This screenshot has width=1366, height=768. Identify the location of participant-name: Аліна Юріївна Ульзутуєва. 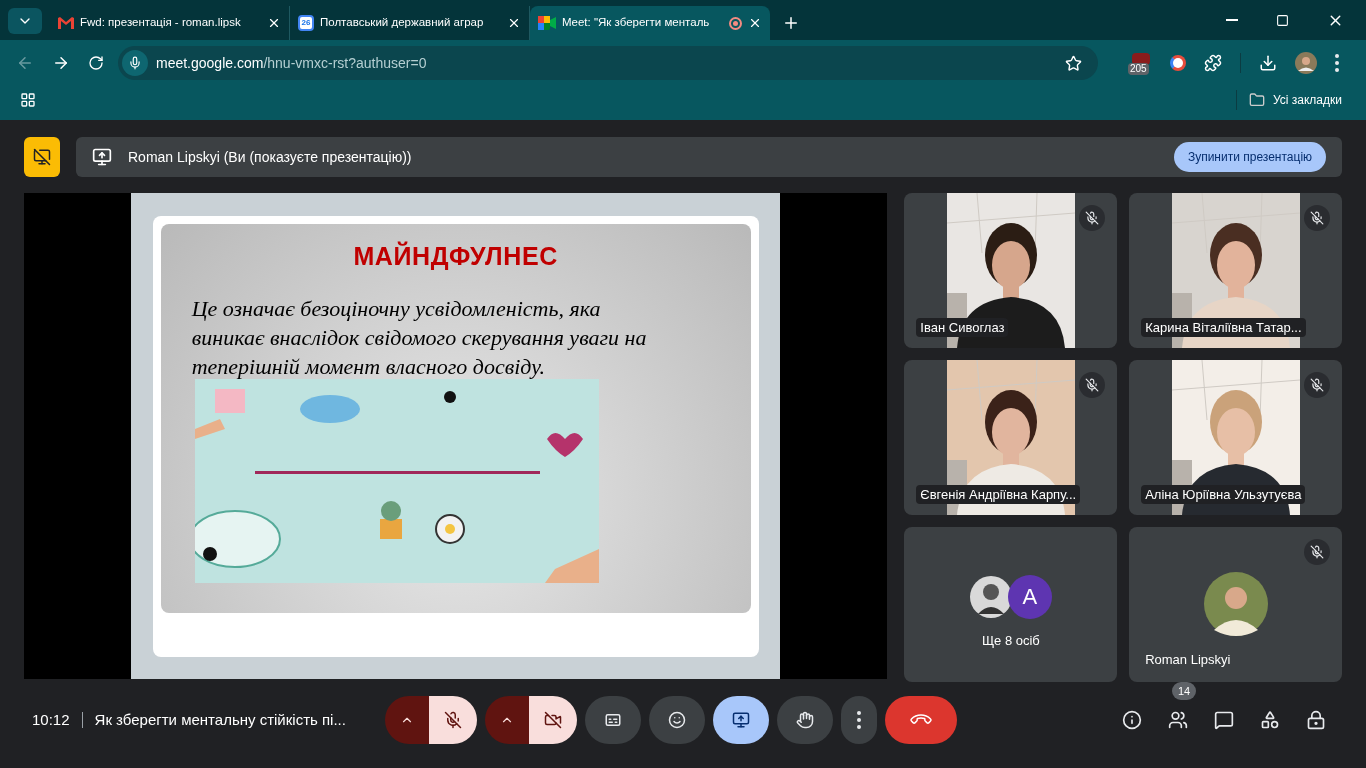
(1223, 494).